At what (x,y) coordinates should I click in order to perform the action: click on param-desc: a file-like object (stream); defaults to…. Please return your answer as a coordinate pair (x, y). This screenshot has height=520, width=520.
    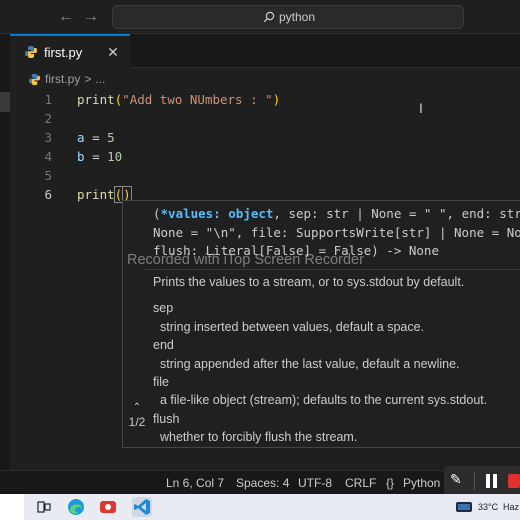
    Looking at the image, I should click on (324, 400).